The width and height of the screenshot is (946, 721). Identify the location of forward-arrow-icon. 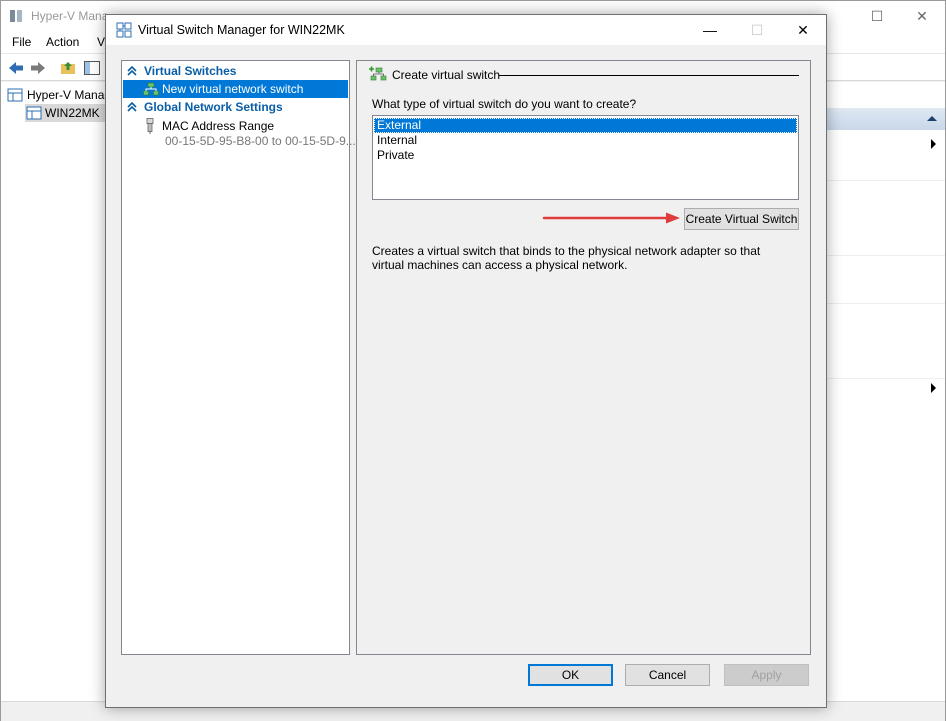
(38, 68).